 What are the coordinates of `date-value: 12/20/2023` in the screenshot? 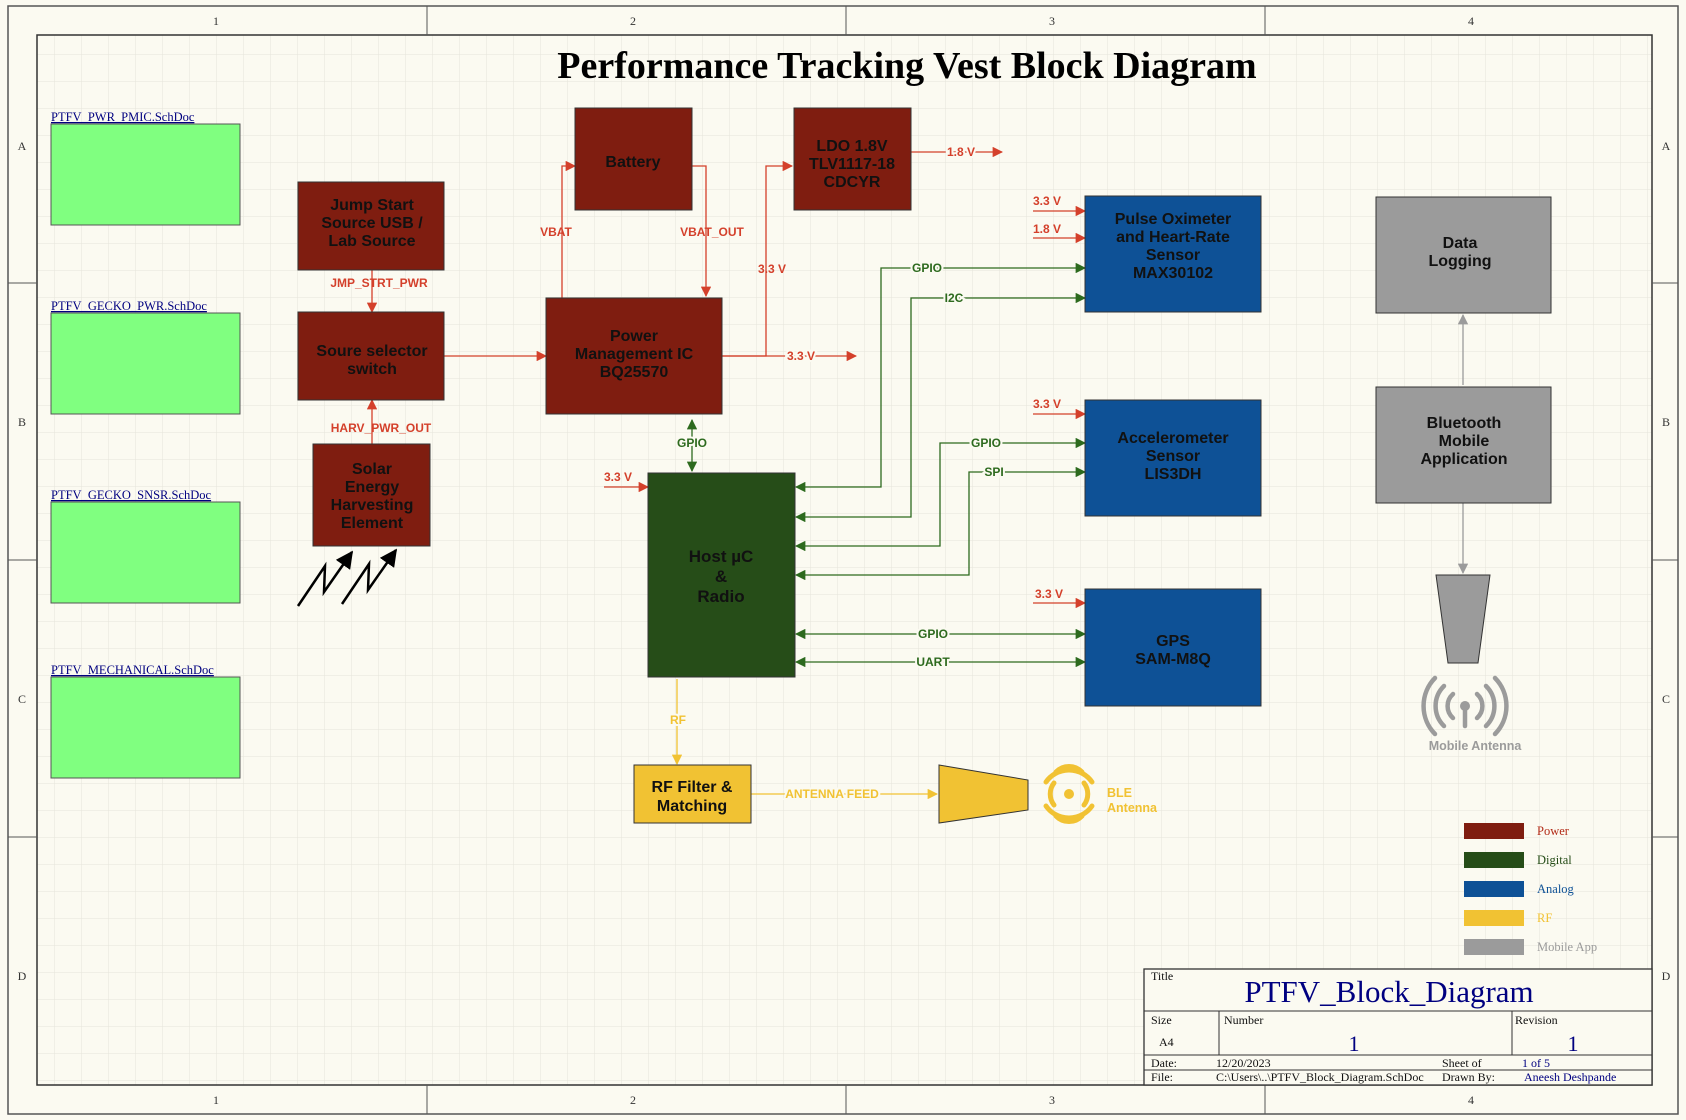 It's located at (1243, 1063).